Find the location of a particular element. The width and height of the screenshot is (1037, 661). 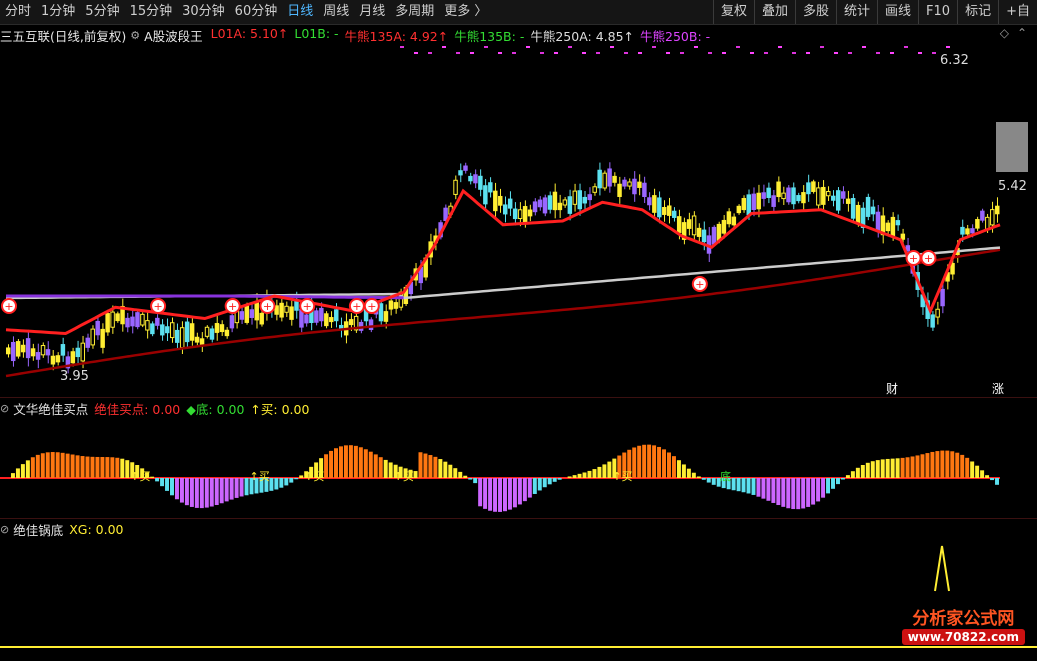

buy-marker-icon: + is located at coordinates (356, 306).